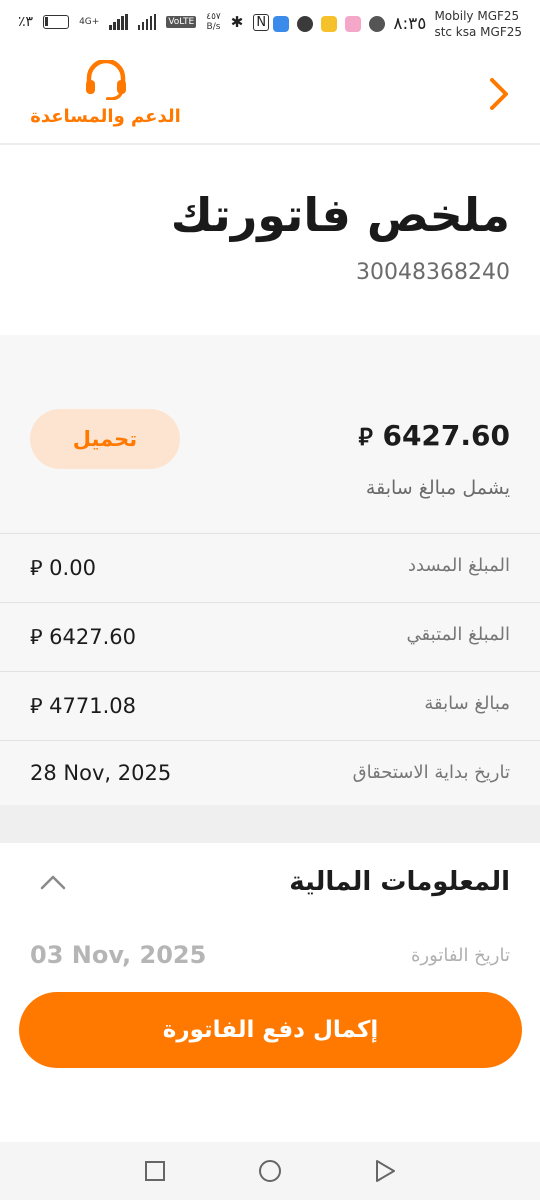 This screenshot has width=540, height=1200. I want to click on headset-icon, so click(105, 79).